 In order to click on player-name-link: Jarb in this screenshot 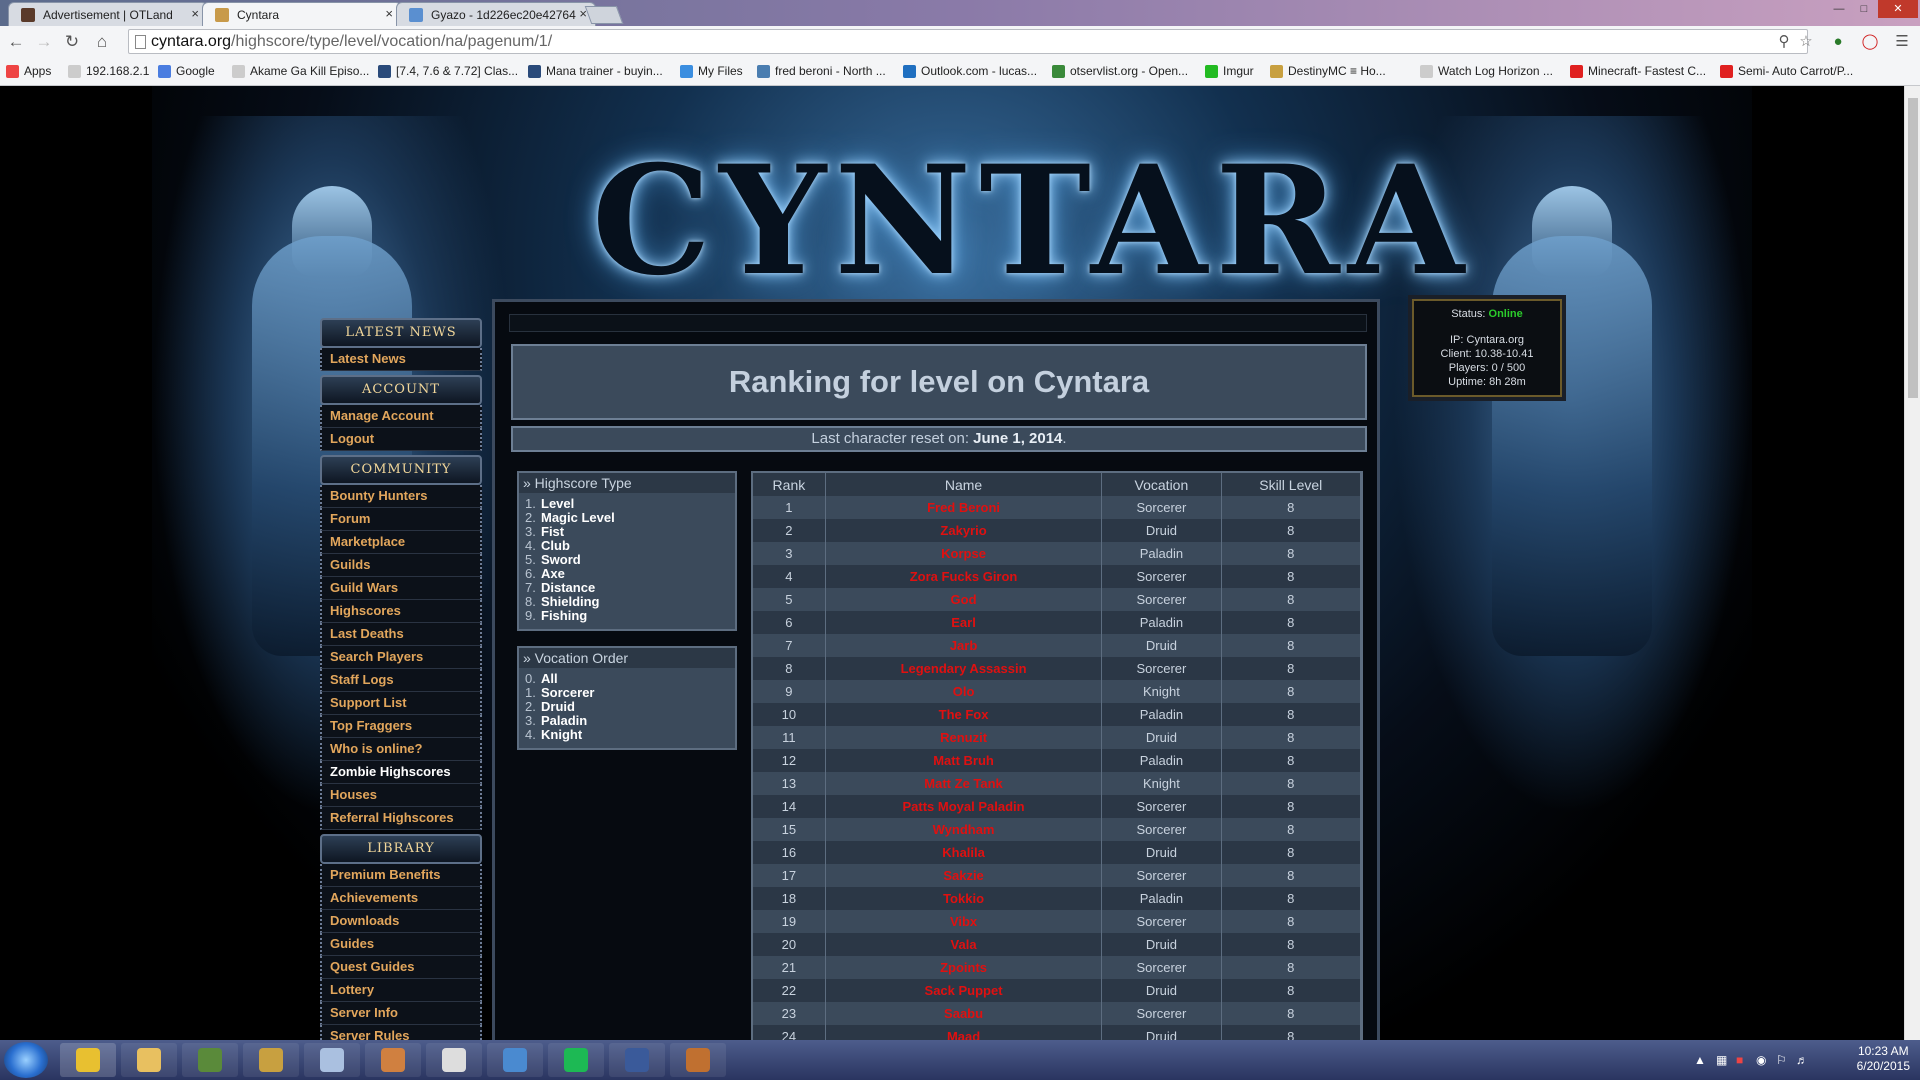, I will do `click(964, 645)`.